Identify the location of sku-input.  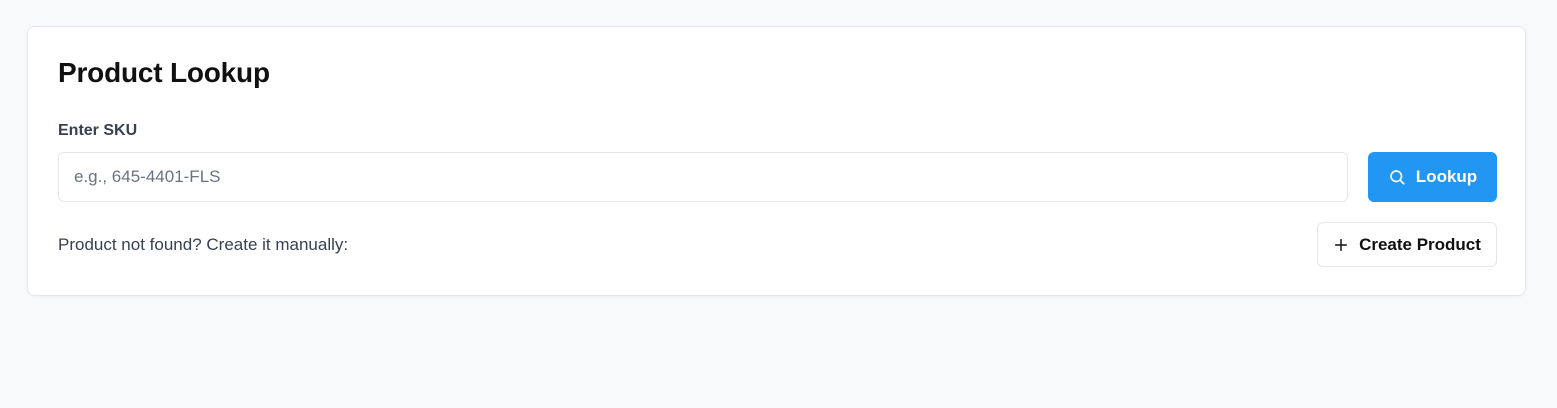
(703, 177).